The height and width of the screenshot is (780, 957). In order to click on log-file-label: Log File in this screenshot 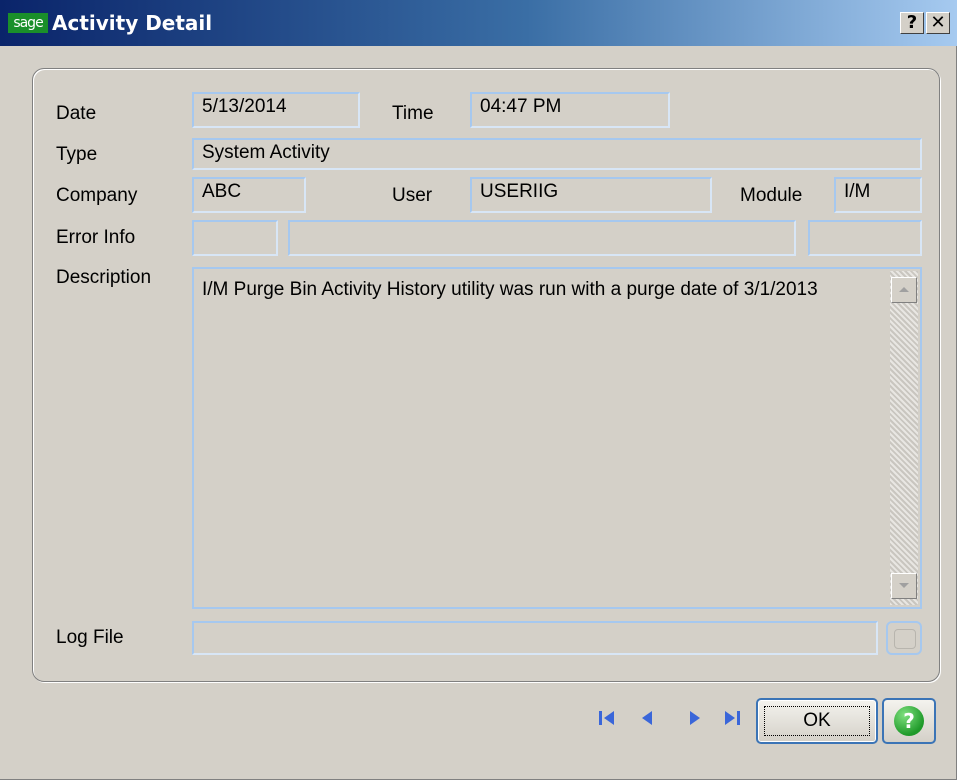, I will do `click(90, 637)`.